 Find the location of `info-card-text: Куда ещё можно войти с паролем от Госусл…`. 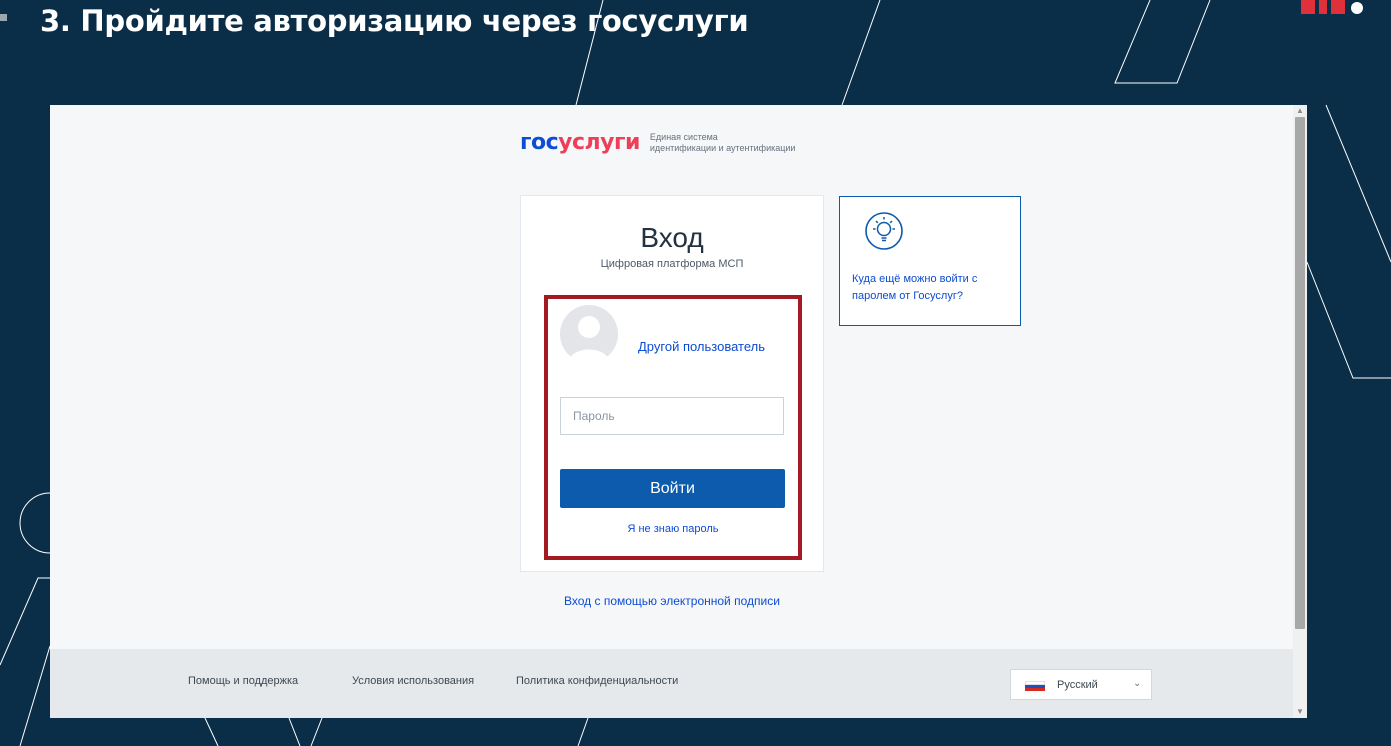

info-card-text: Куда ещё можно войти с паролем от Госусл… is located at coordinates (915, 287).